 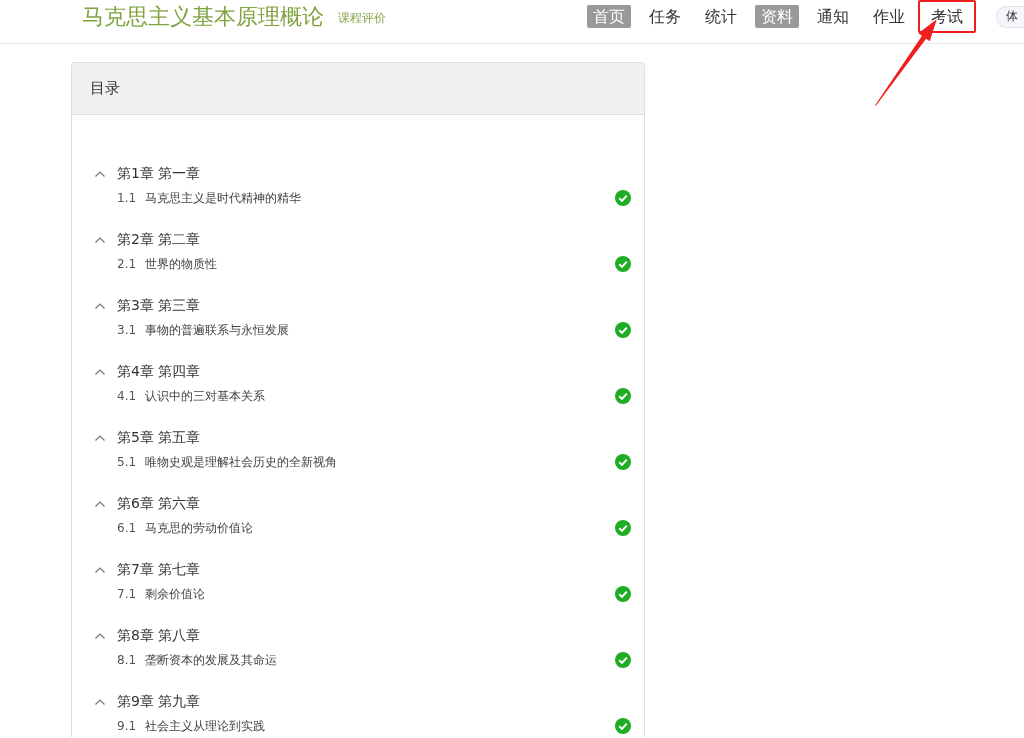 What do you see at coordinates (159, 636) in the screenshot?
I see `chapter-title: 第8章 第八章` at bounding box center [159, 636].